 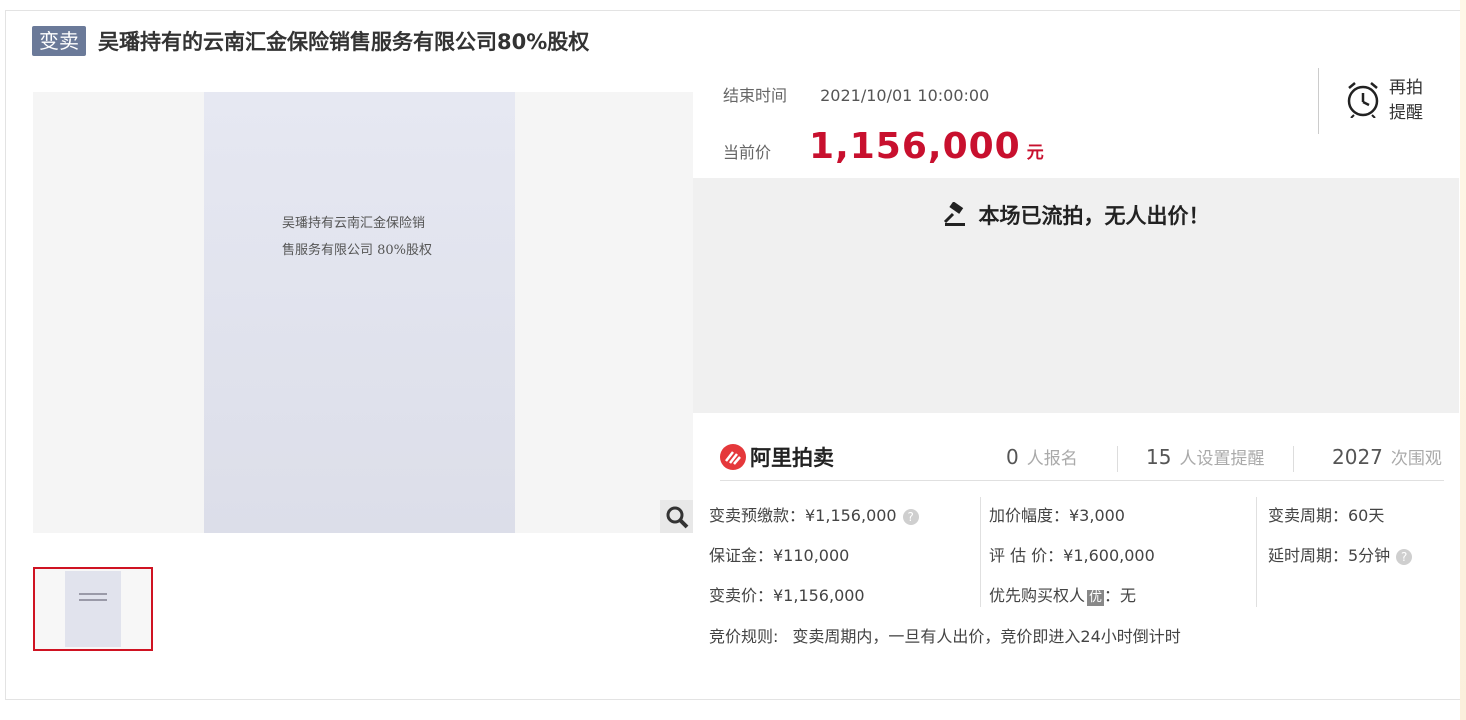 I want to click on details-col-2: 加价幅度：¥3,000 评 估 价：¥1,600,000 优先购买权人优：无, so click(x=1072, y=563).